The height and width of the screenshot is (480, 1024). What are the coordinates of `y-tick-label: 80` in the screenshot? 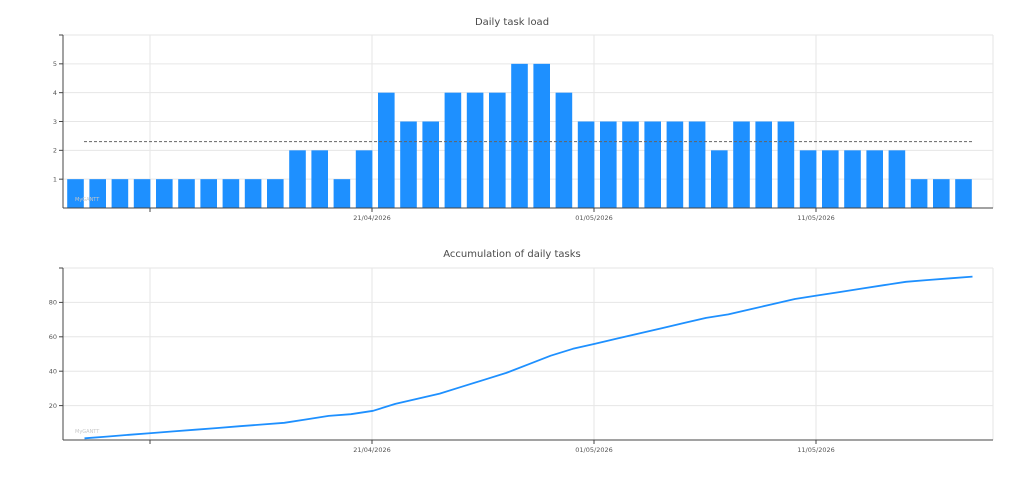 It's located at (53, 303).